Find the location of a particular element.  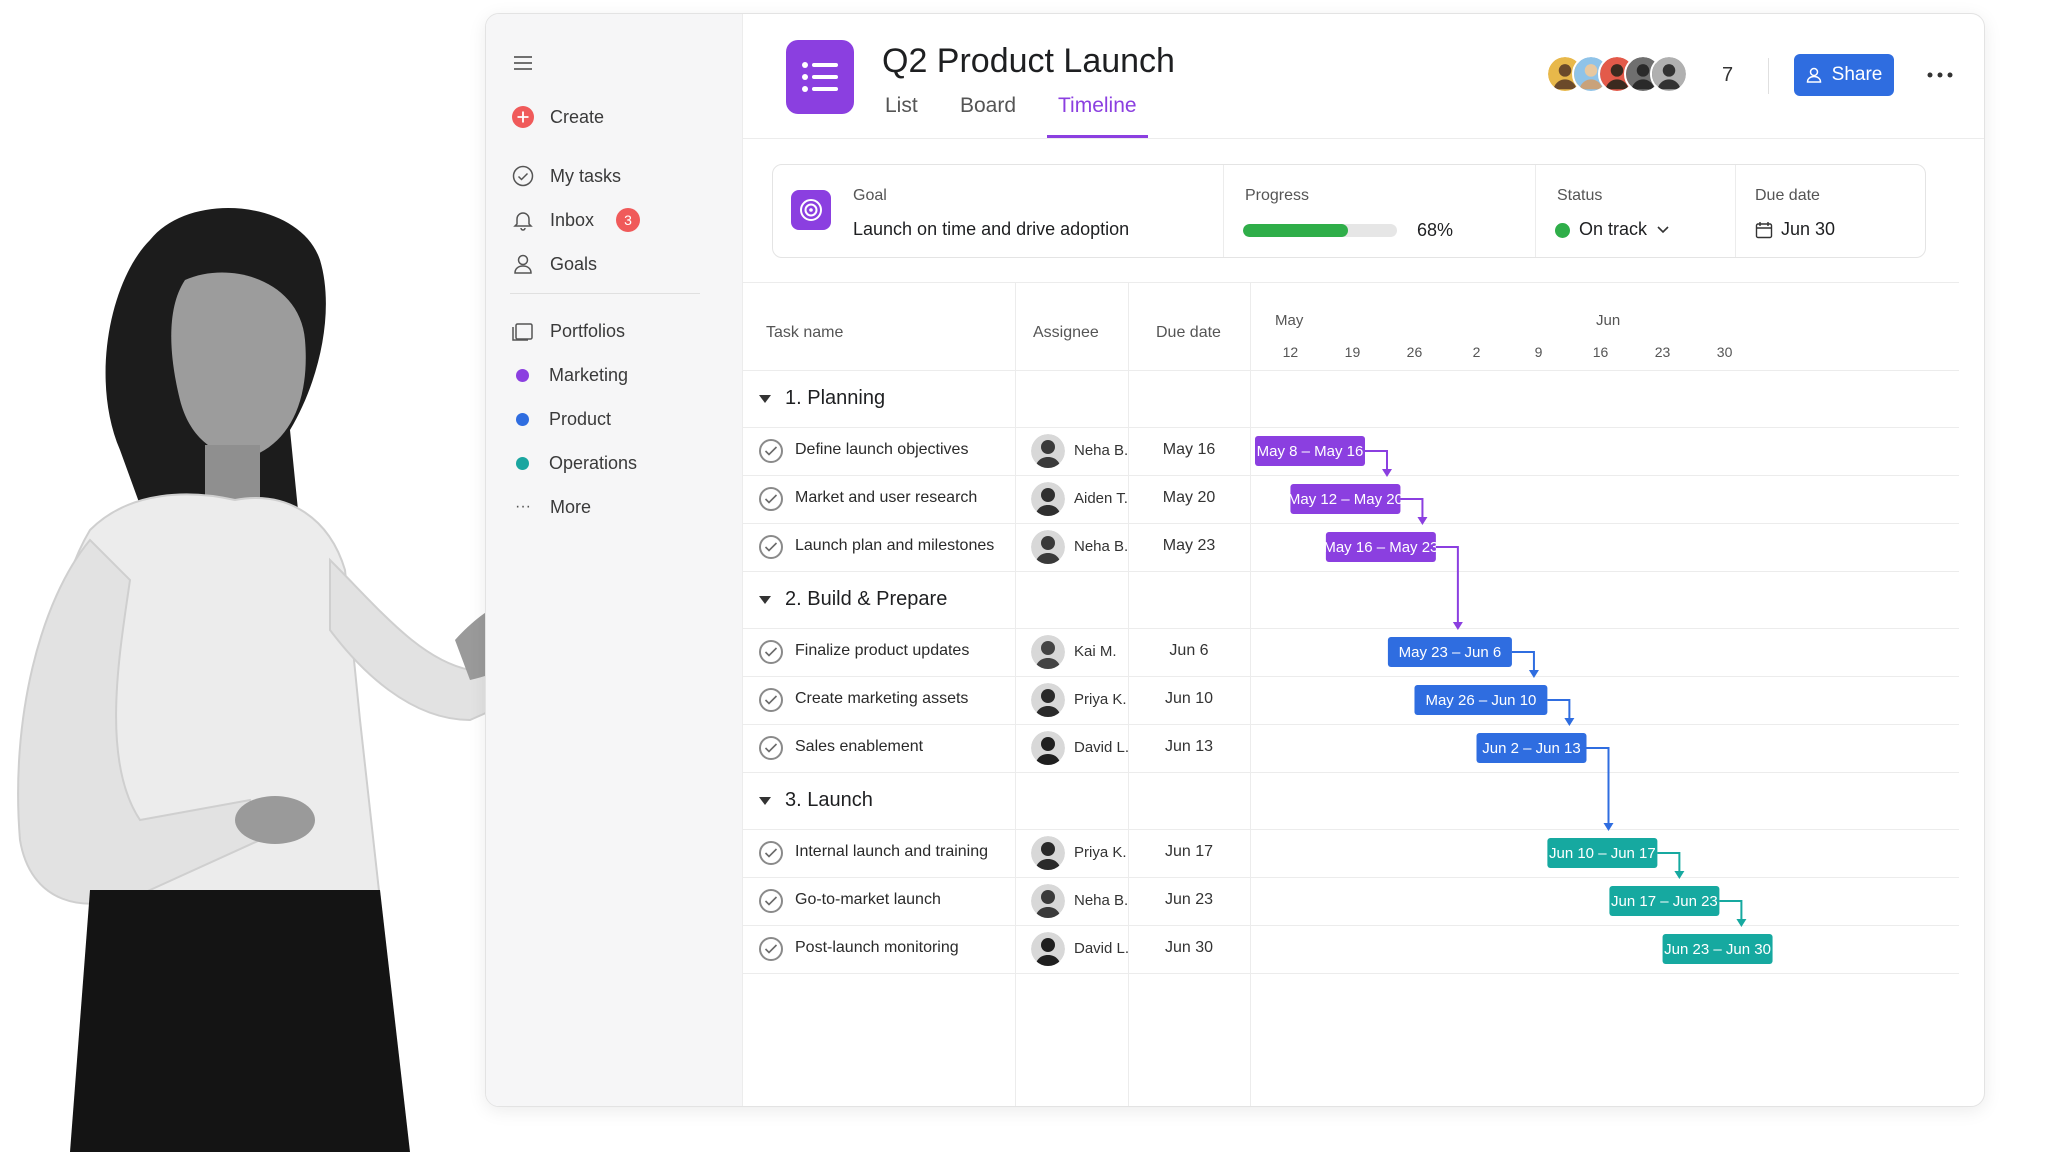

create-button: Create is located at coordinates (558, 117).